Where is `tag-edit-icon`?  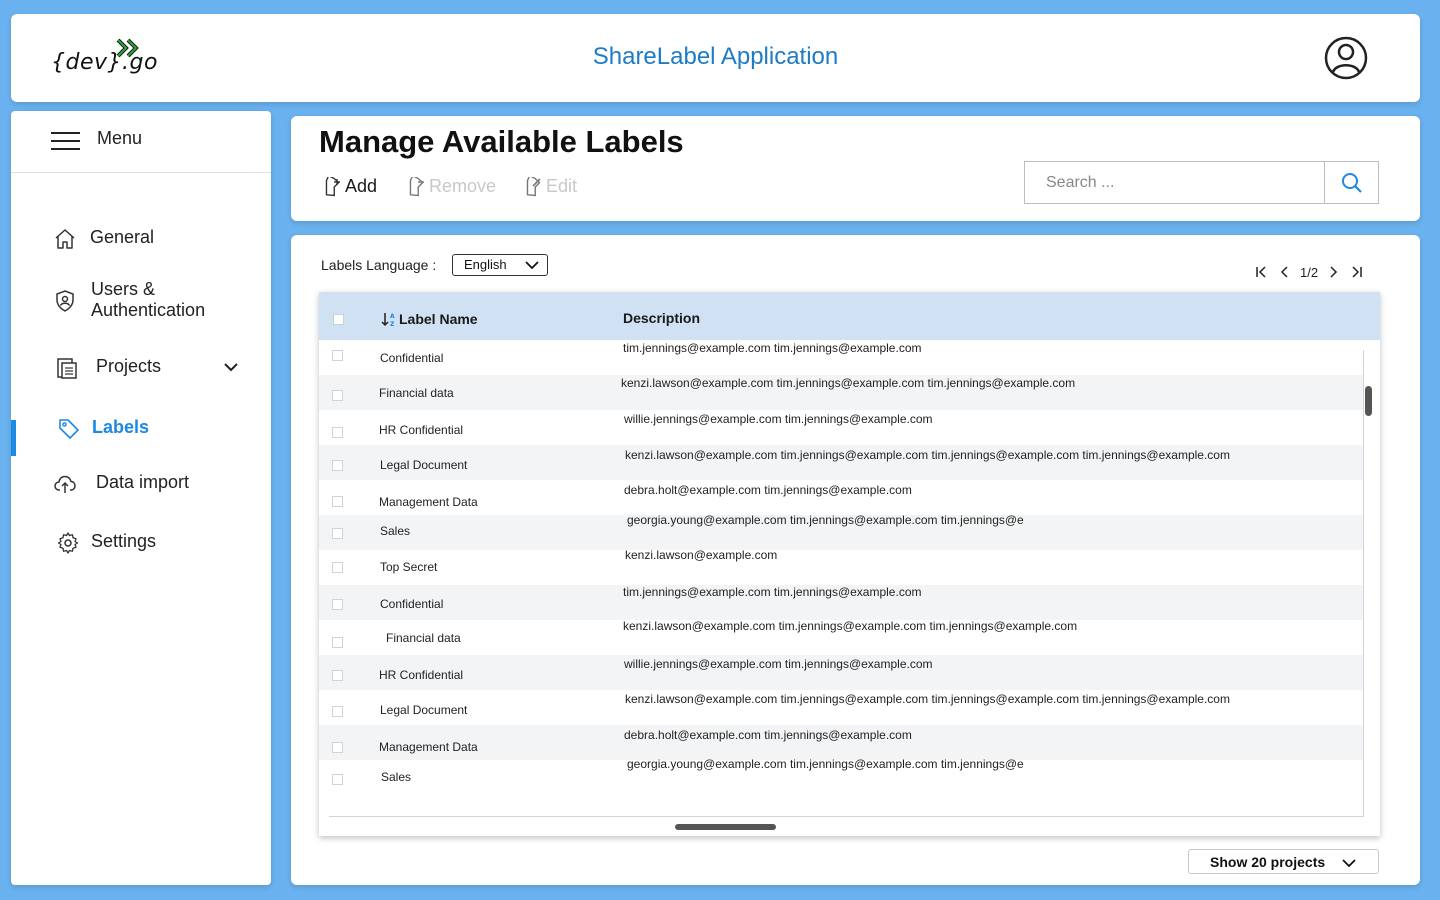 tag-edit-icon is located at coordinates (533, 186).